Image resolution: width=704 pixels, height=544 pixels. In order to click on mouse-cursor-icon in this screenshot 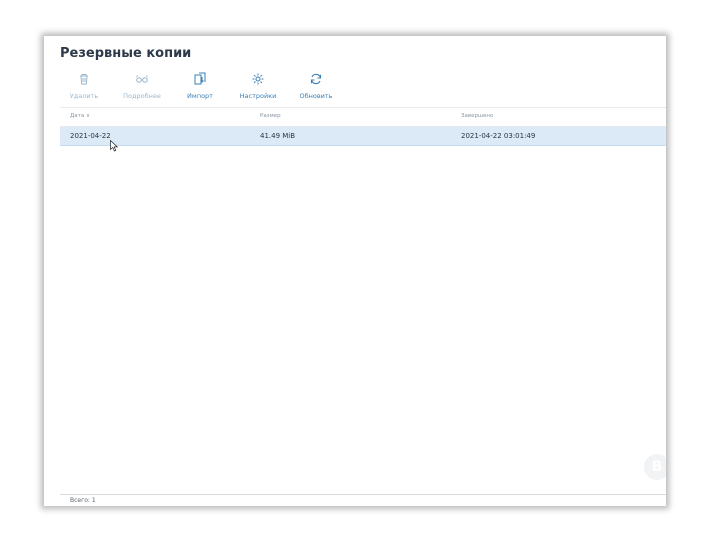, I will do `click(114, 146)`.